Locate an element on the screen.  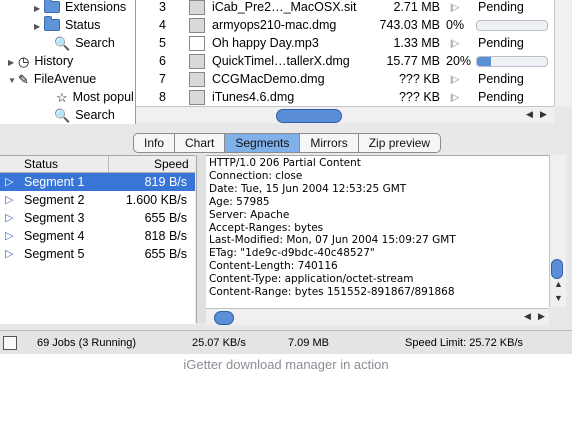
tab-chart: Chart is located at coordinates (200, 143).